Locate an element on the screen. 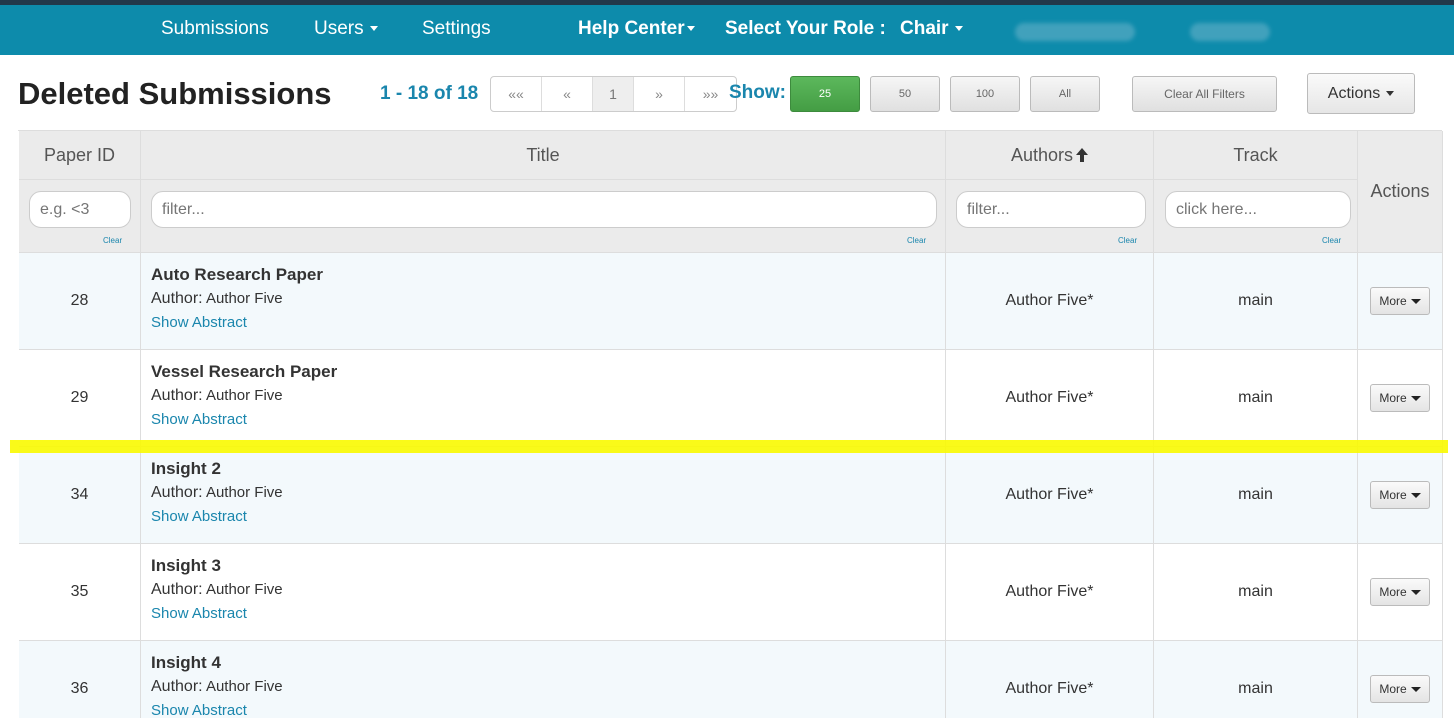  page-size-all-button: All is located at coordinates (1065, 94).